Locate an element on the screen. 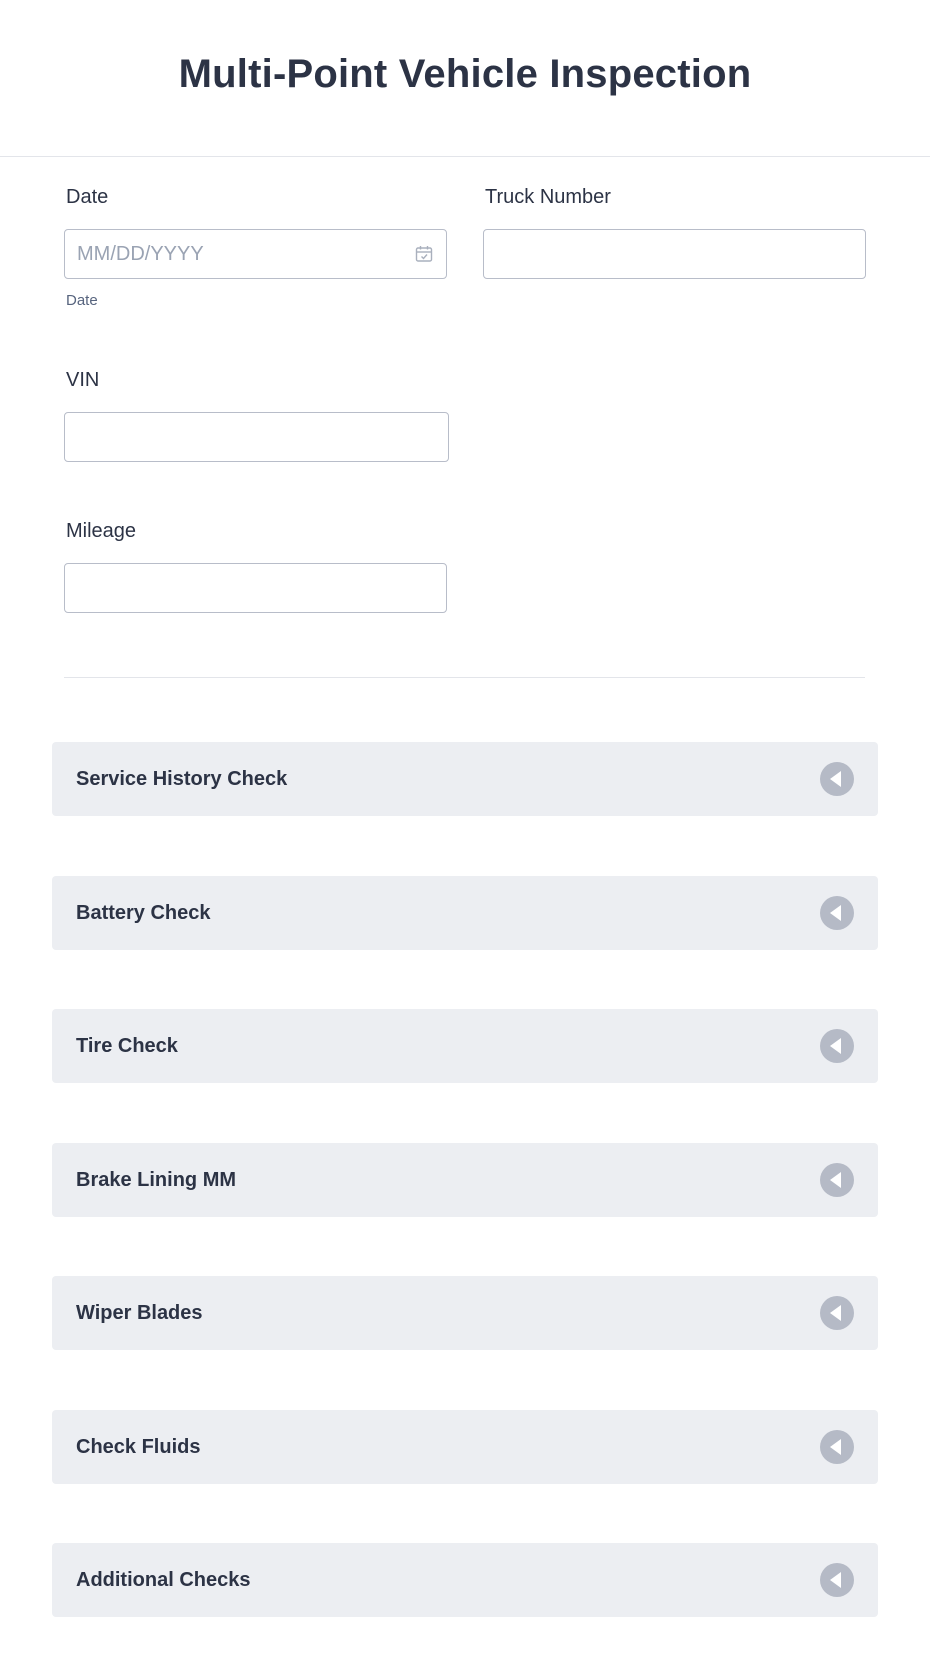  date-field-label-wrap: Date is located at coordinates (86, 197).